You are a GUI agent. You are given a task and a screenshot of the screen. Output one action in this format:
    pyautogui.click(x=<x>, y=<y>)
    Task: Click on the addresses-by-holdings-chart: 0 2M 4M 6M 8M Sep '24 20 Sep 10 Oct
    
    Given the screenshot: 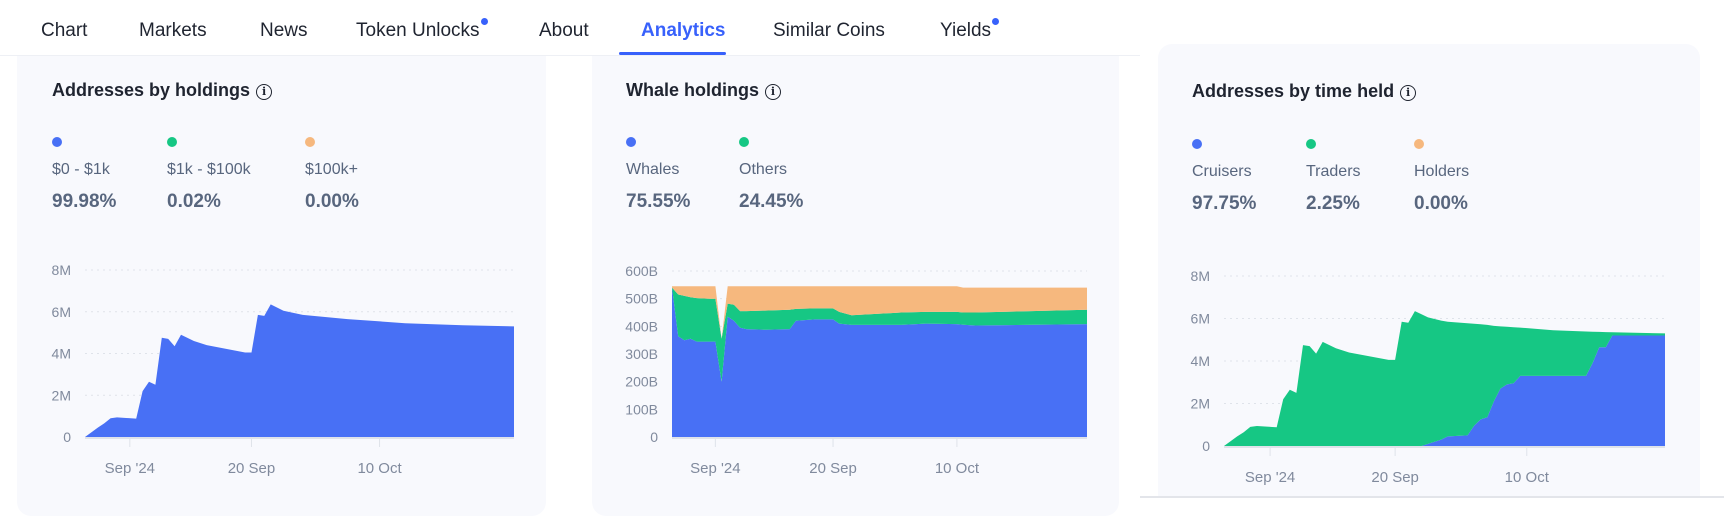 What is the action you would take?
    pyautogui.click(x=283, y=369)
    